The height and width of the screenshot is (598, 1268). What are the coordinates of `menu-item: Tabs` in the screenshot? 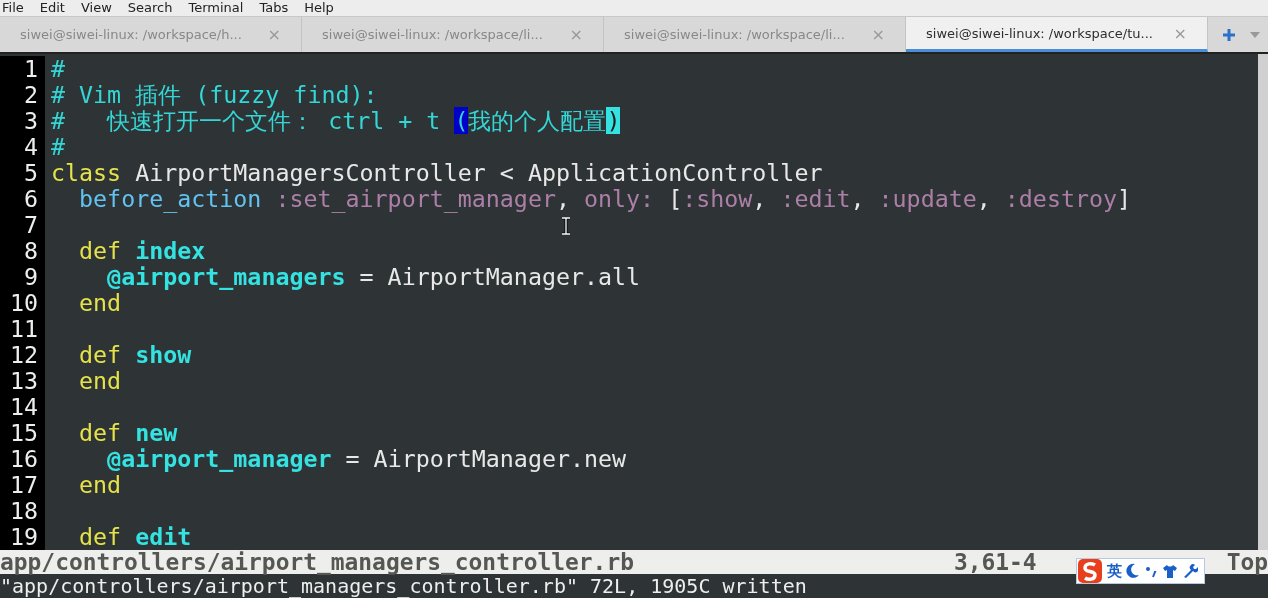 It's located at (274, 8).